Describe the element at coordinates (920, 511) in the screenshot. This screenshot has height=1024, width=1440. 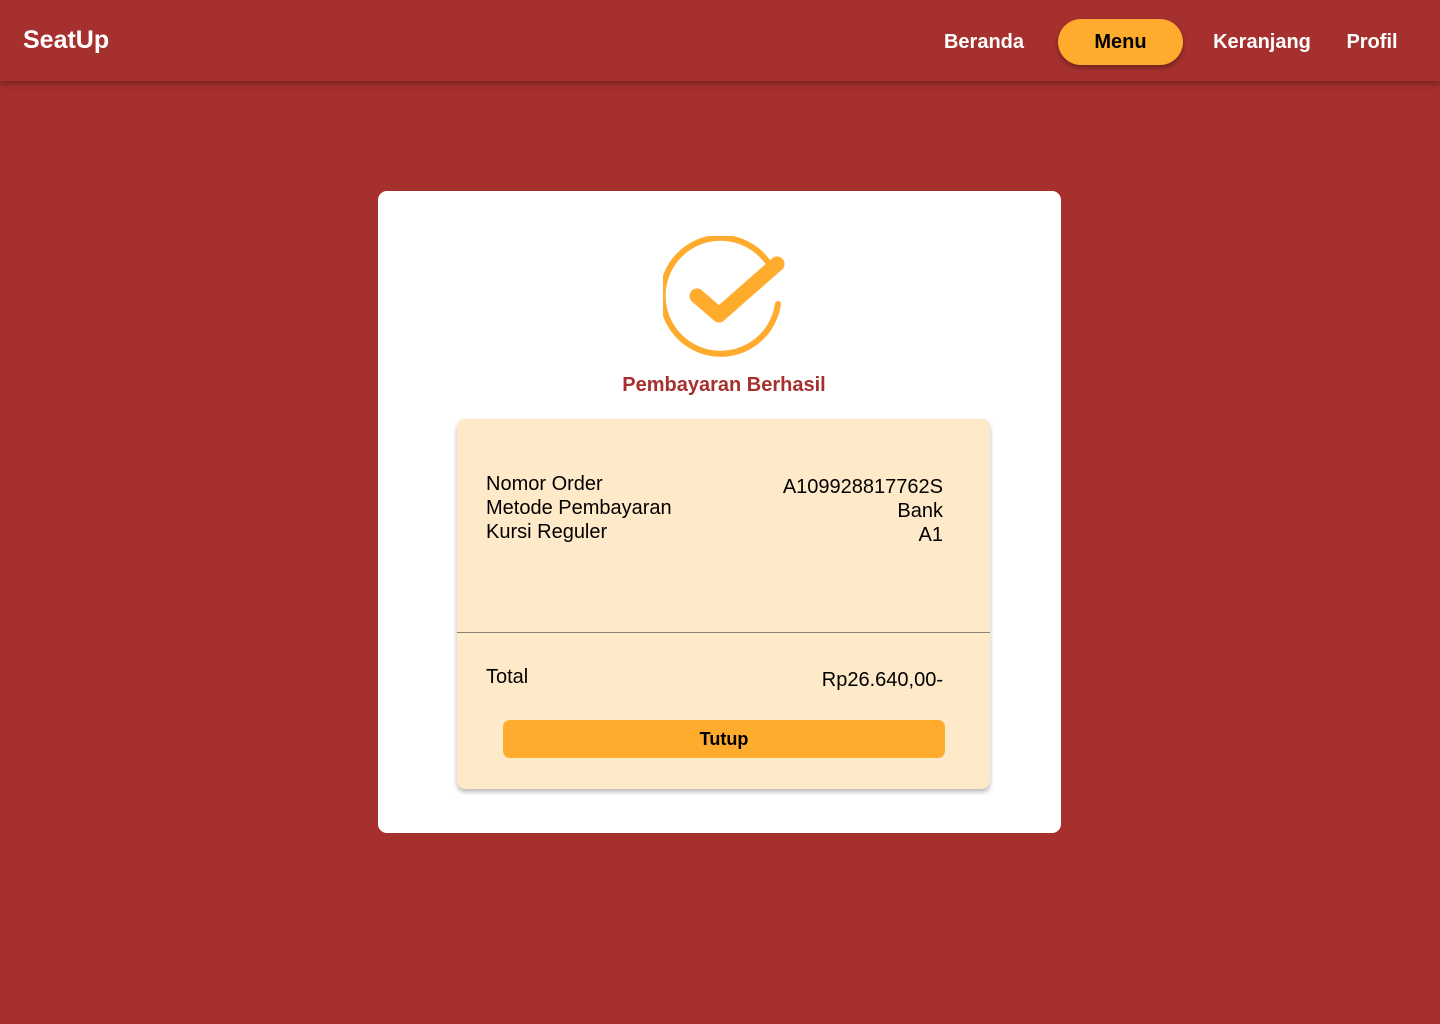
I see `detail-value-payment-method: Bank` at that location.